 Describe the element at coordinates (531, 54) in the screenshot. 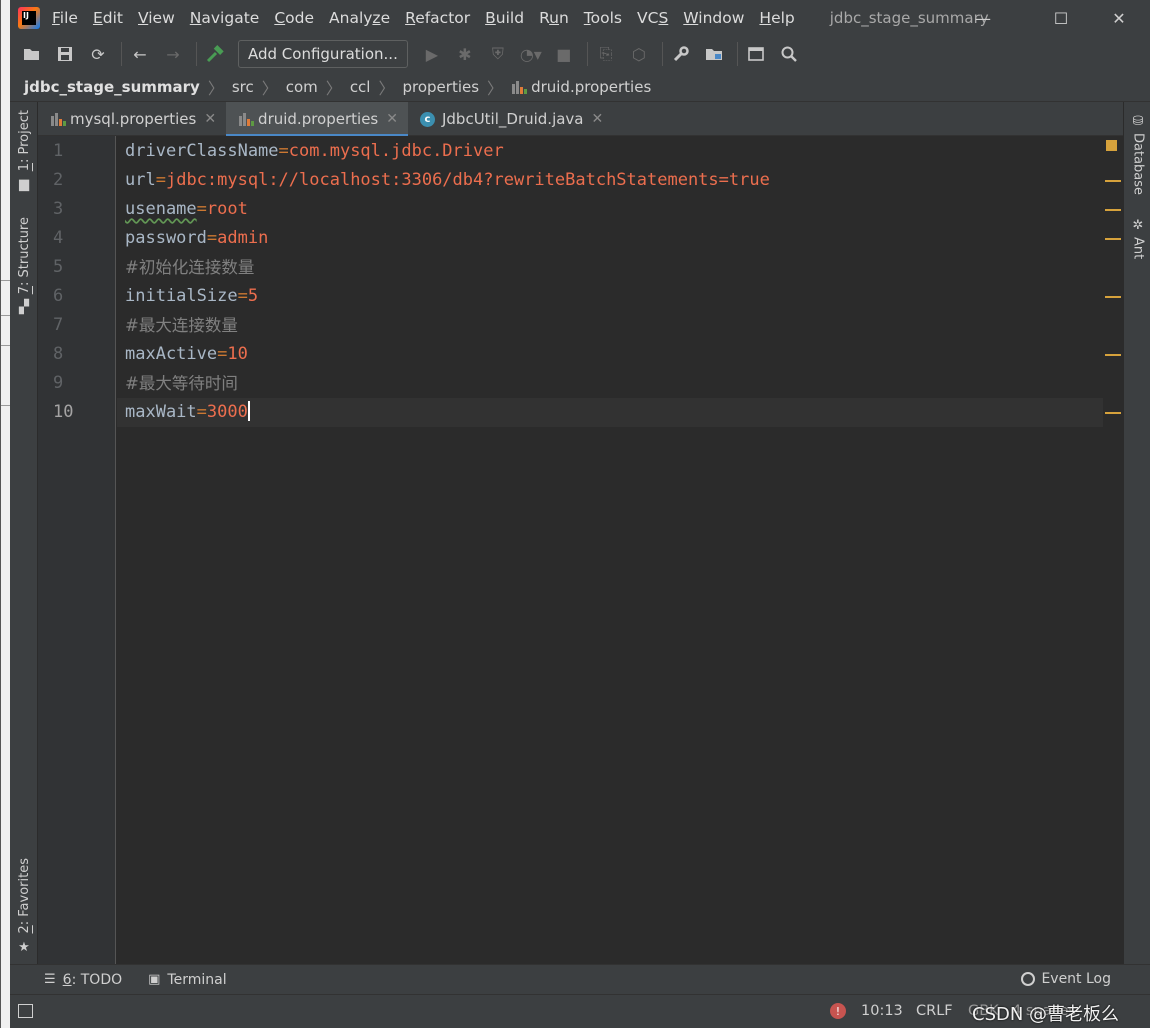

I see `profile-icon: ◔▾` at that location.